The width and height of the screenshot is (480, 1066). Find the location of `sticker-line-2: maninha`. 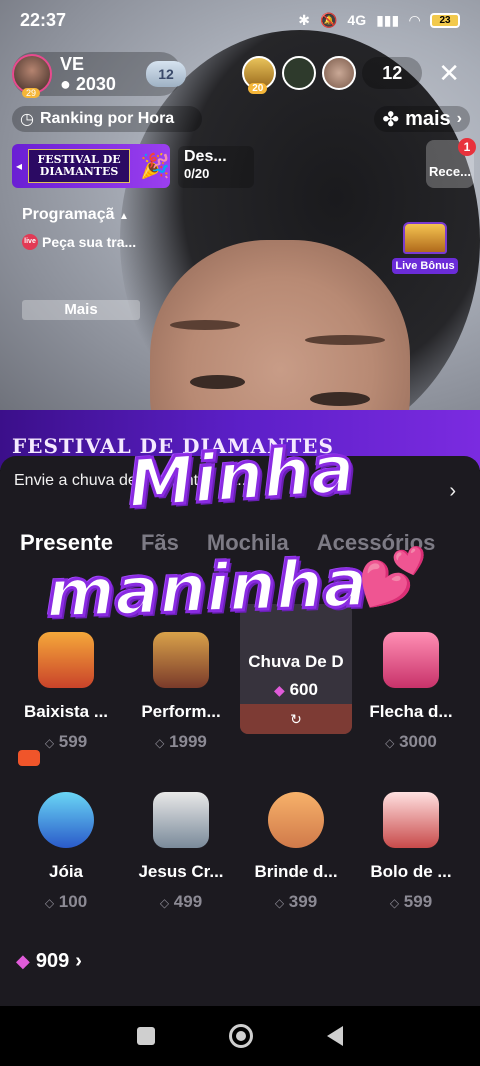

sticker-line-2: maninha is located at coordinates (206, 588).